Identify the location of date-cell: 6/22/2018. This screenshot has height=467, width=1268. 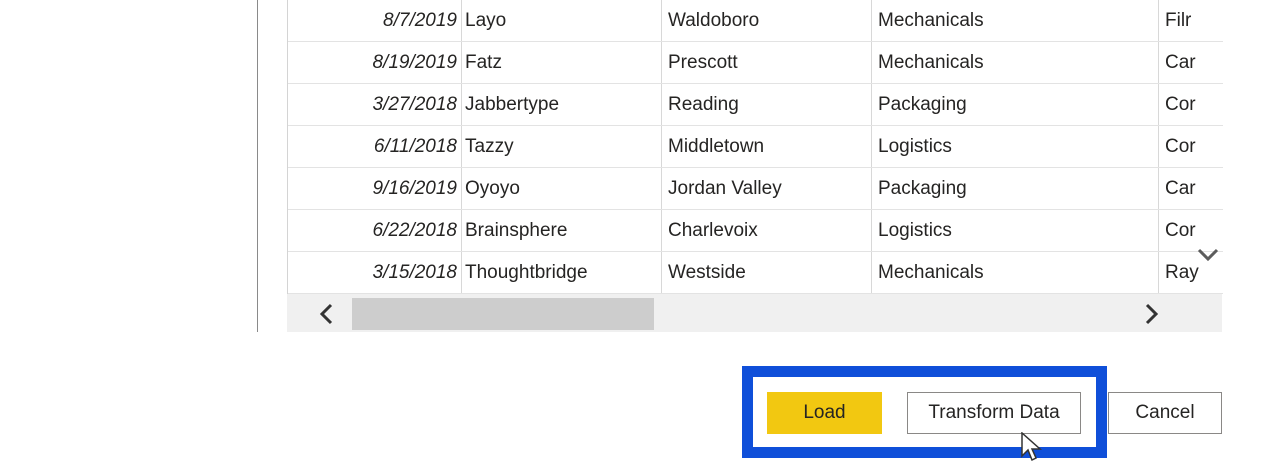
(414, 230).